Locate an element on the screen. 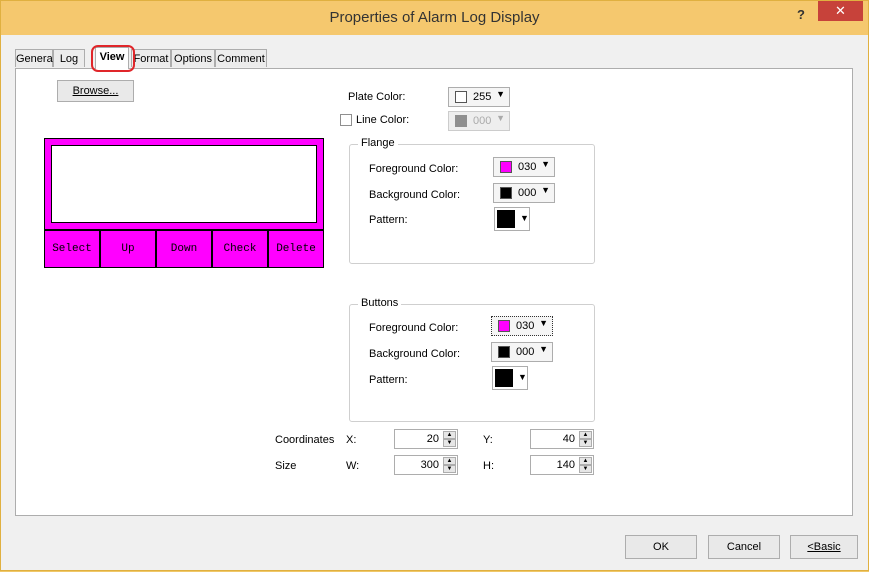  alarm-log-preview: Select Up Down Check Delete is located at coordinates (184, 203).